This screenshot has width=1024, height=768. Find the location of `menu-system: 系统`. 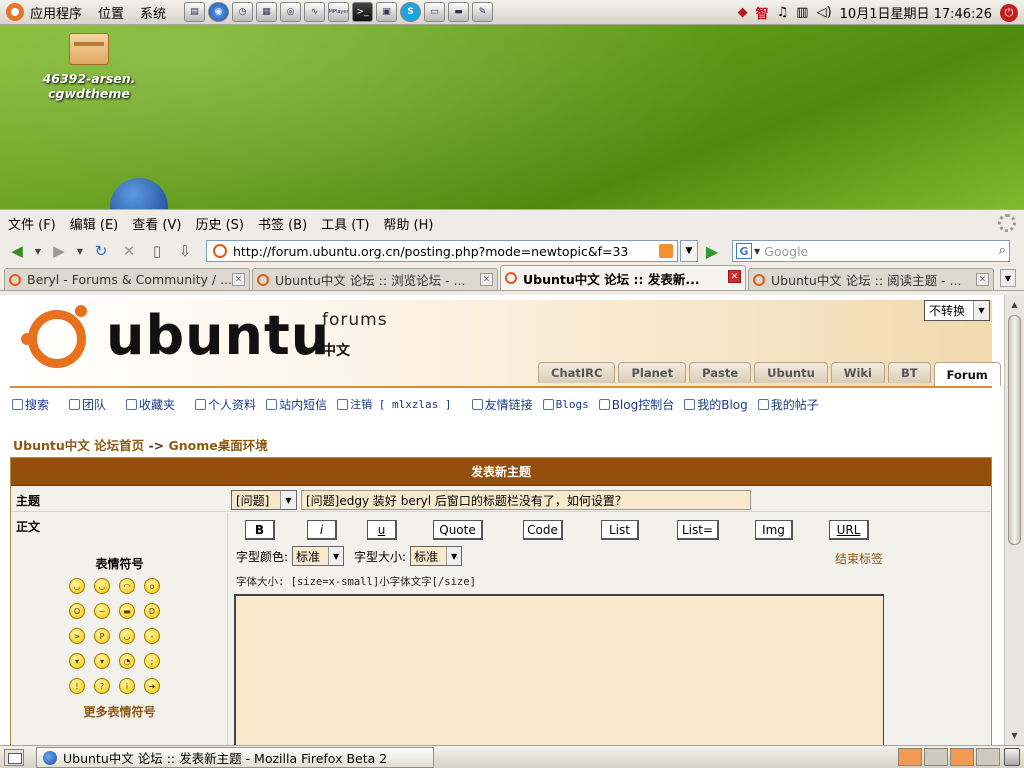

menu-system: 系统 is located at coordinates (153, 12).